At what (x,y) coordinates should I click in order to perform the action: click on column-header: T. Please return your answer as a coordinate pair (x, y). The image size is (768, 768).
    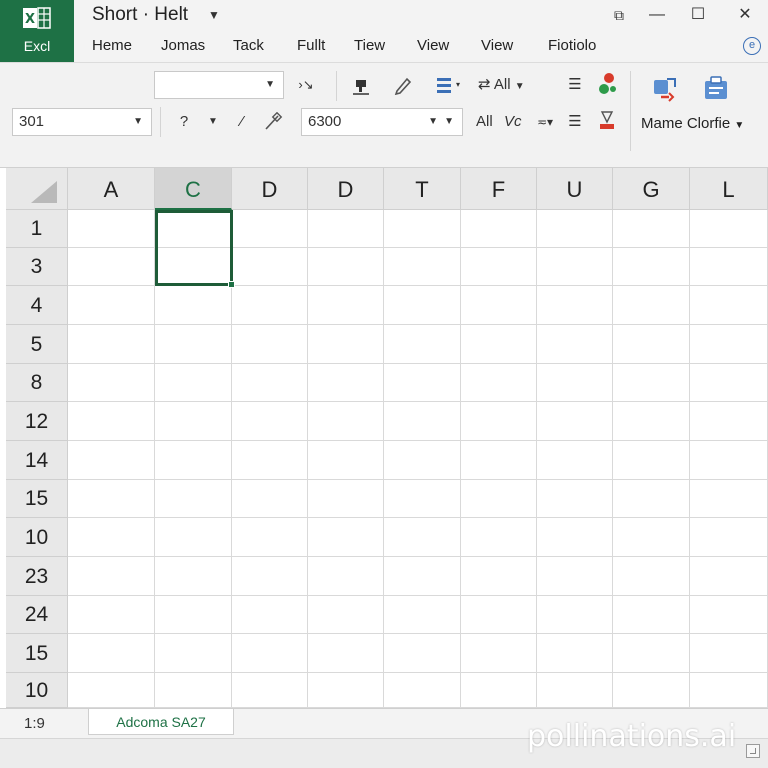
    Looking at the image, I should click on (422, 189).